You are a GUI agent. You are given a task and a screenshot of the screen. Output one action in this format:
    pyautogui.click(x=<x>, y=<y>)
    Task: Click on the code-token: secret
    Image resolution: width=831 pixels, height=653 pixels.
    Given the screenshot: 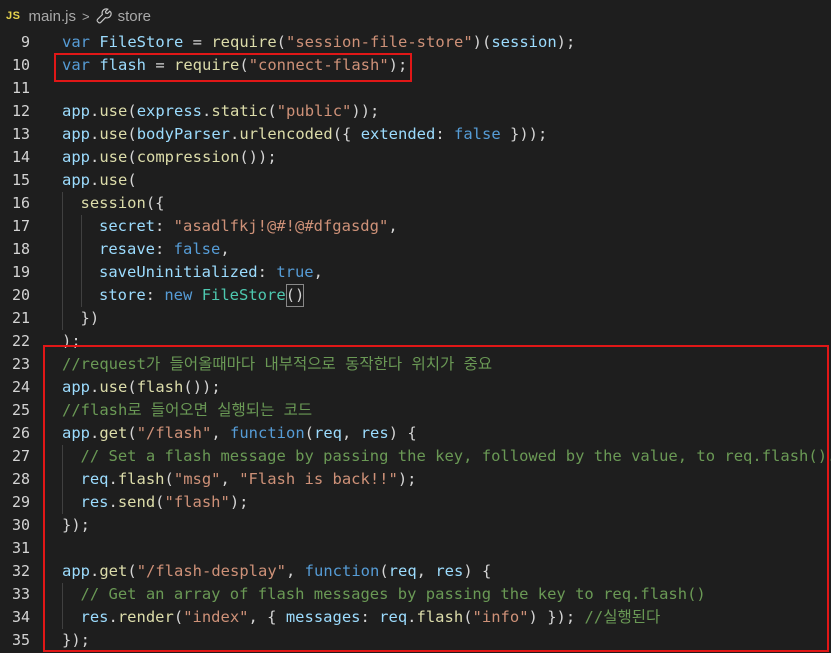 What is the action you would take?
    pyautogui.click(x=127, y=226)
    